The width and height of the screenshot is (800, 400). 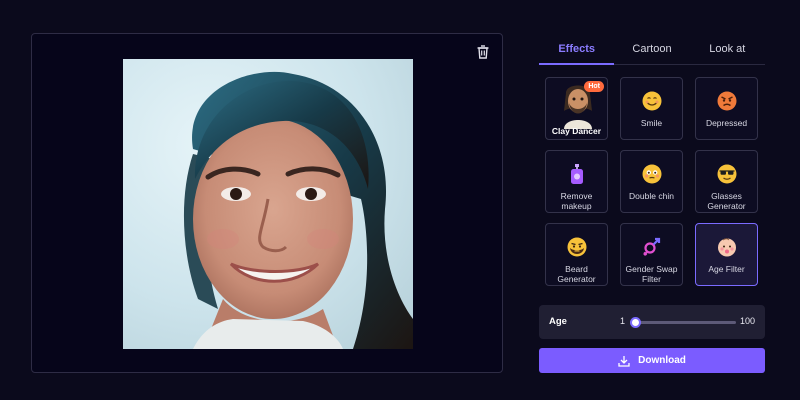 What do you see at coordinates (576, 247) in the screenshot?
I see `beard-face-icon` at bounding box center [576, 247].